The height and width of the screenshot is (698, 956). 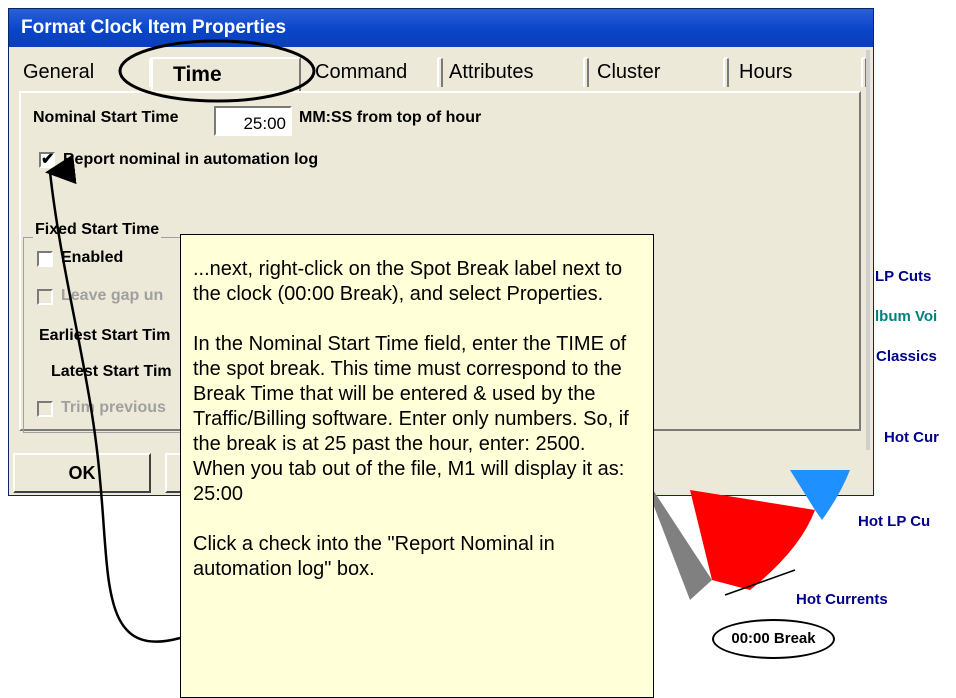 What do you see at coordinates (92, 257) in the screenshot?
I see `enabled-label: Enabled` at bounding box center [92, 257].